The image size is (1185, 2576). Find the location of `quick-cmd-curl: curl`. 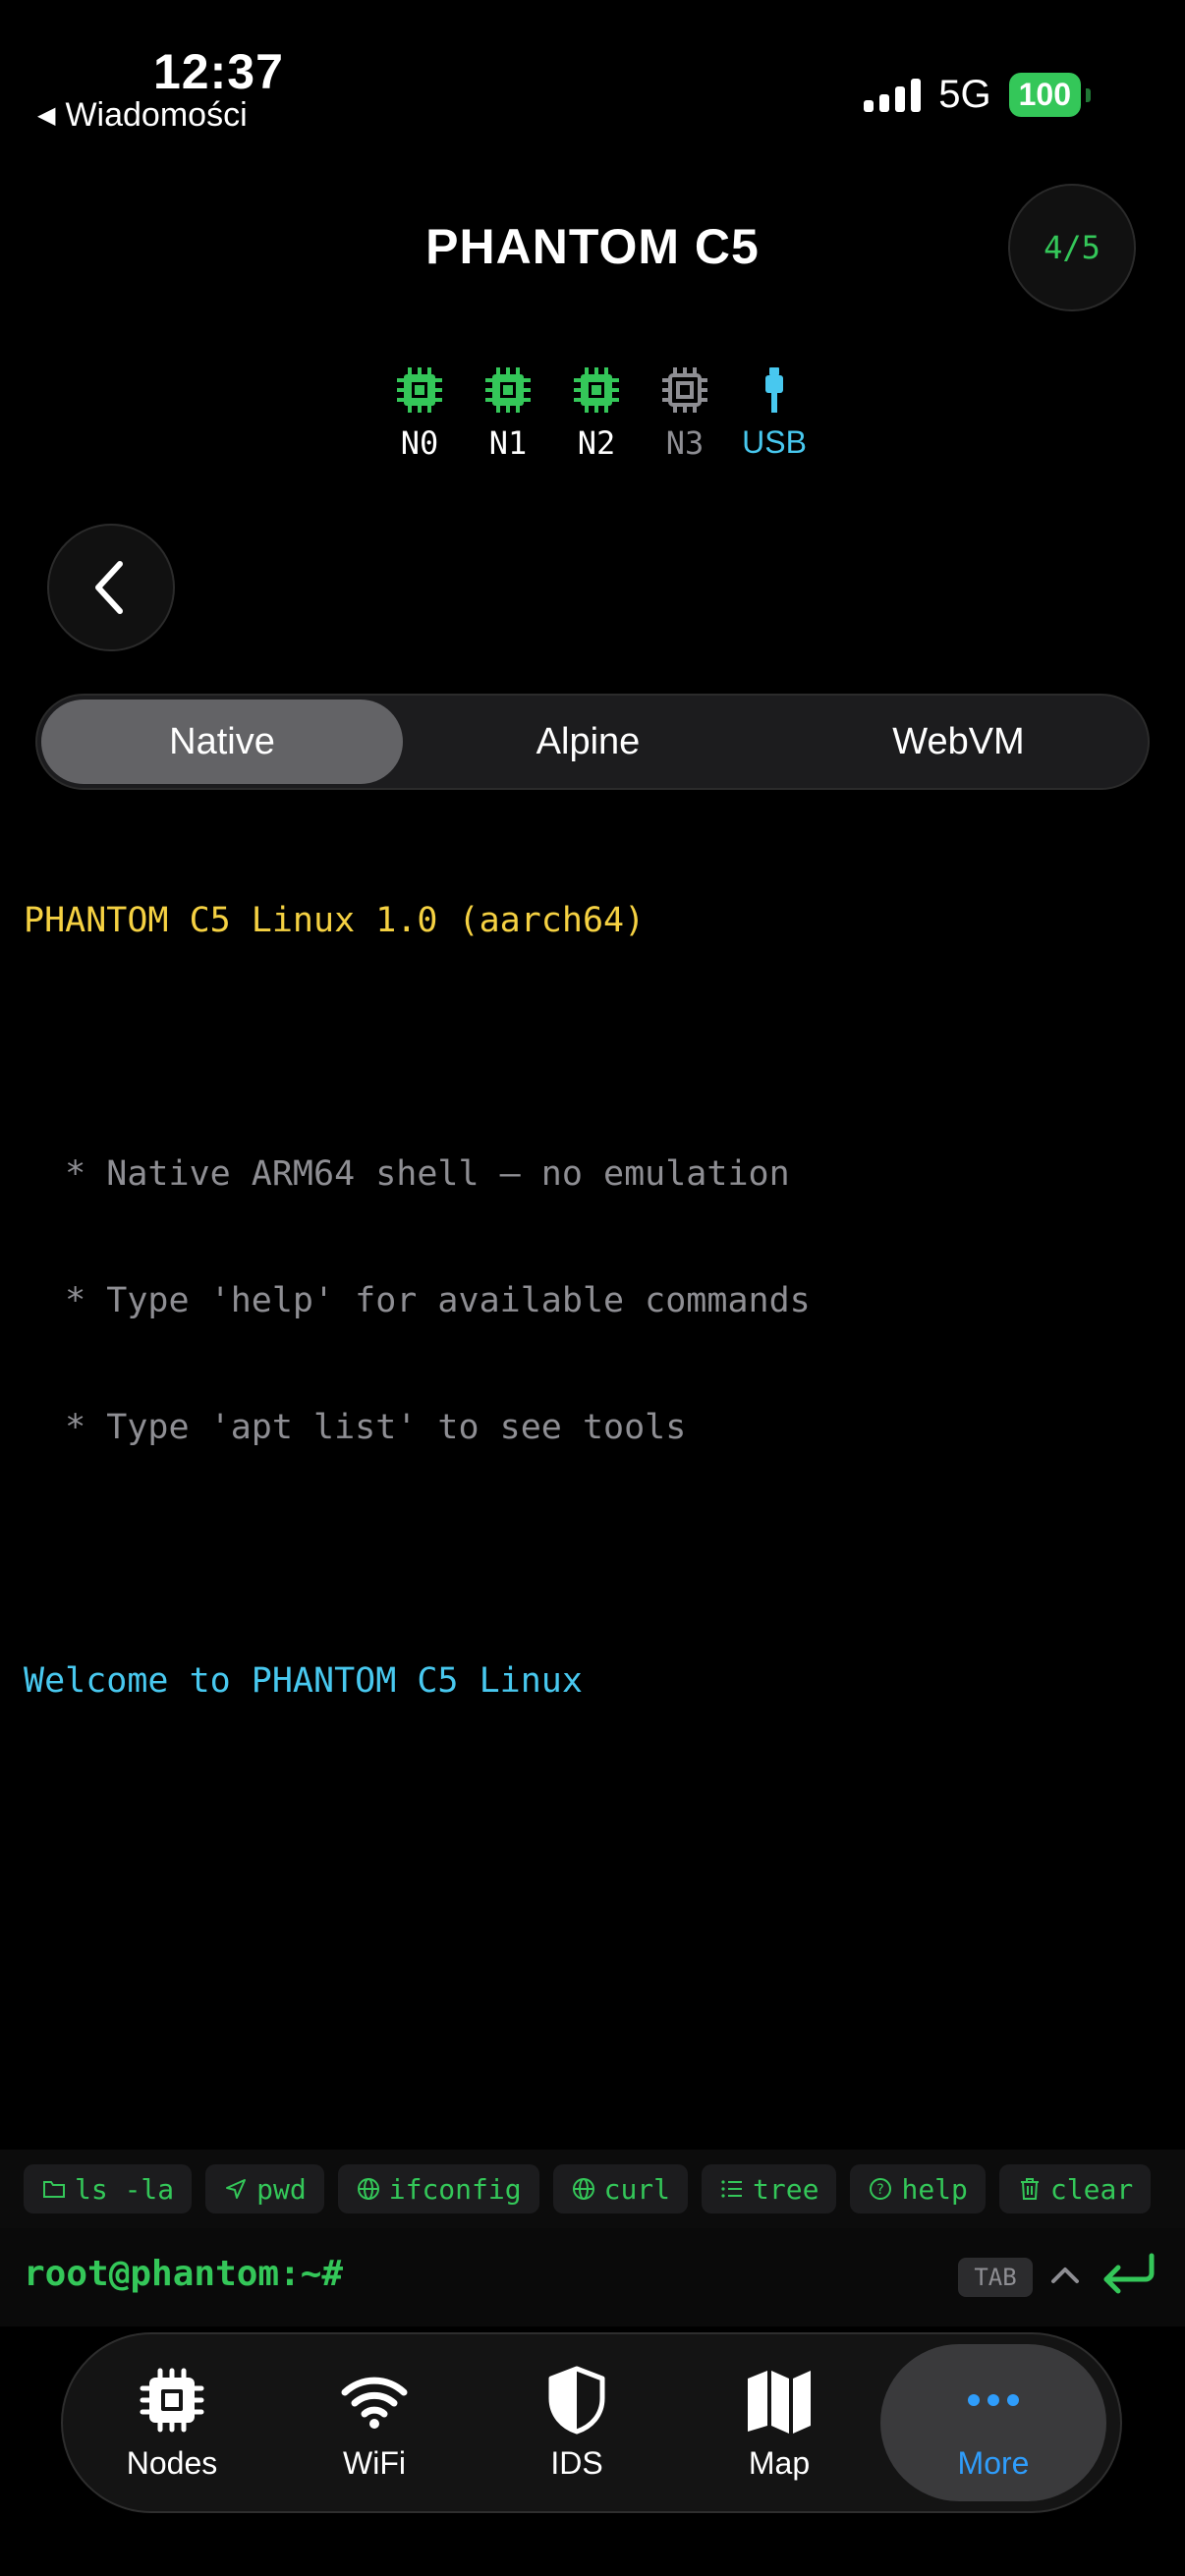

quick-cmd-curl: curl is located at coordinates (621, 2188).